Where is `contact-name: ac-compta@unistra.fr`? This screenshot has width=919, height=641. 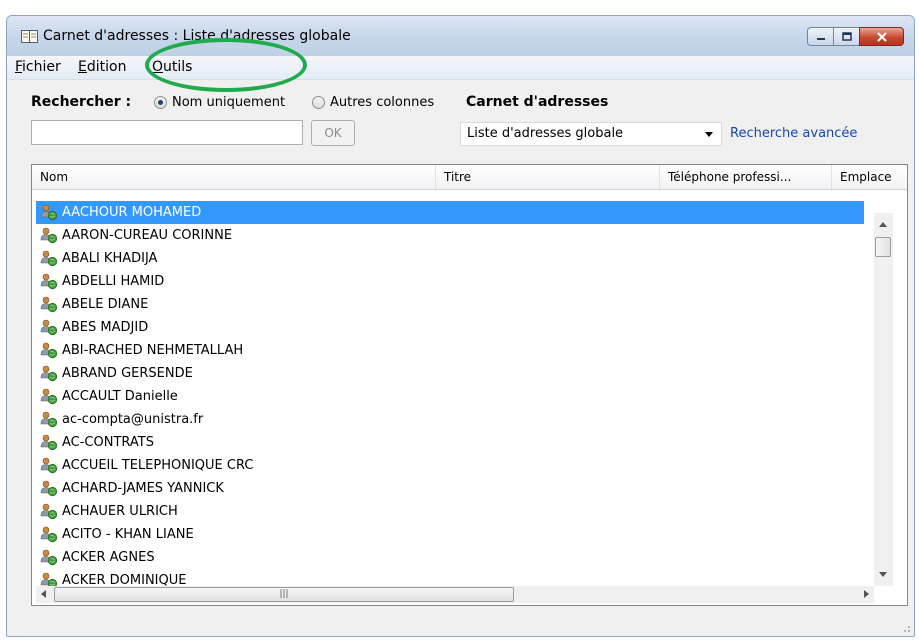
contact-name: ac-compta@unistra.fr is located at coordinates (133, 419).